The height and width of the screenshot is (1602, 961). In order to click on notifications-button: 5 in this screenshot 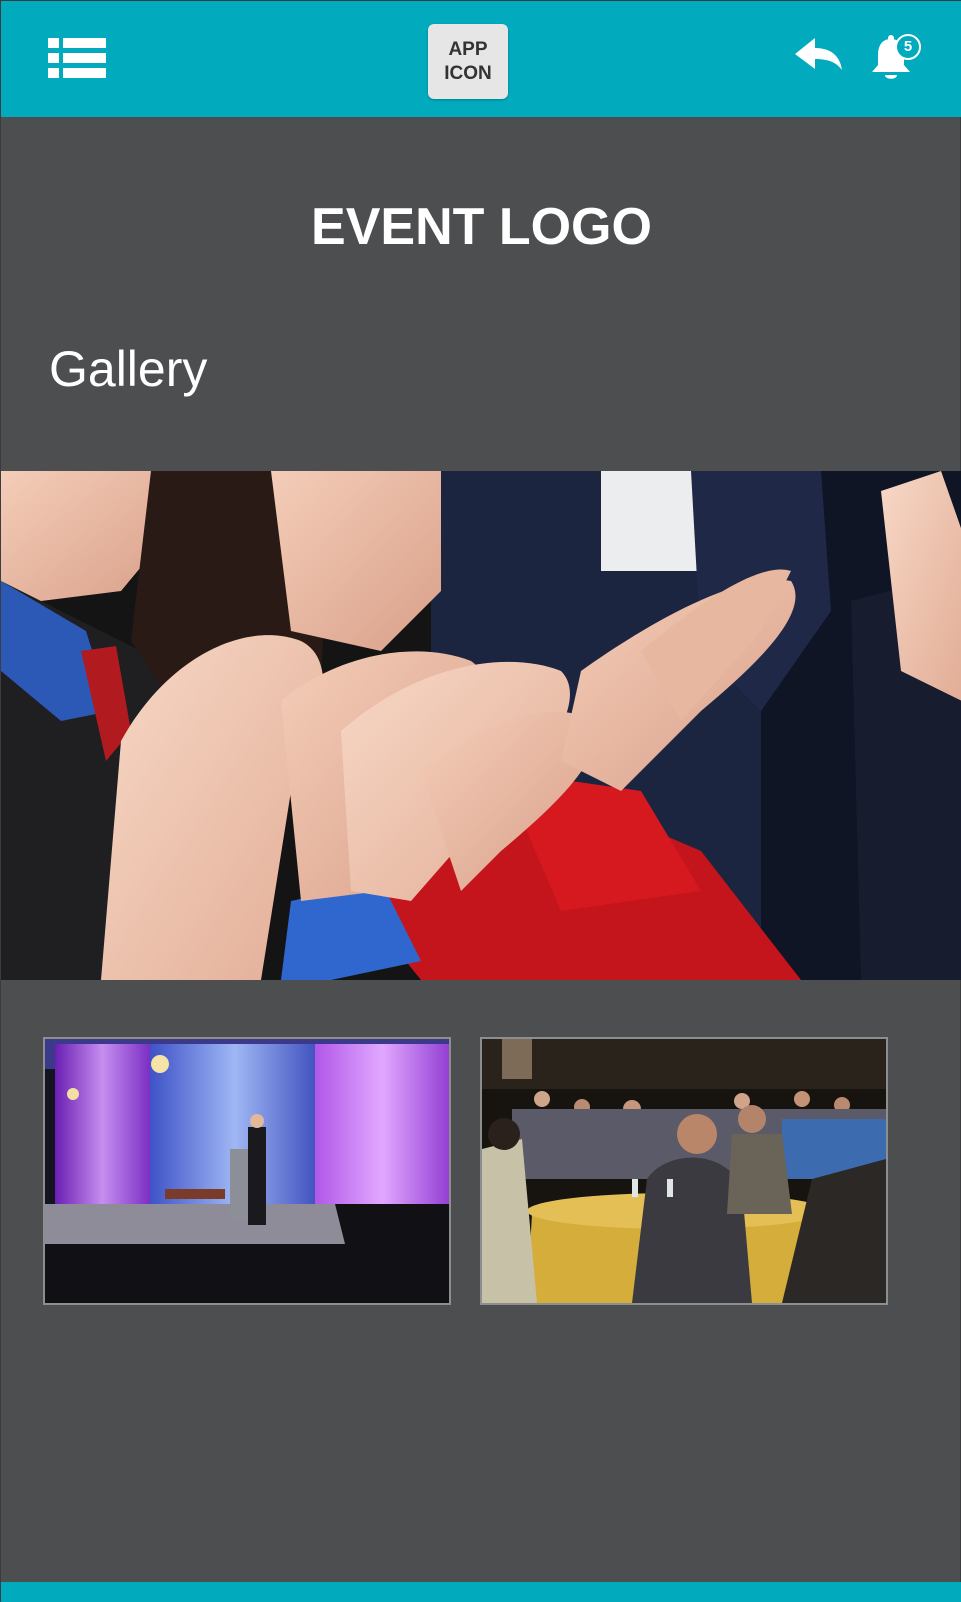, I will do `click(895, 57)`.